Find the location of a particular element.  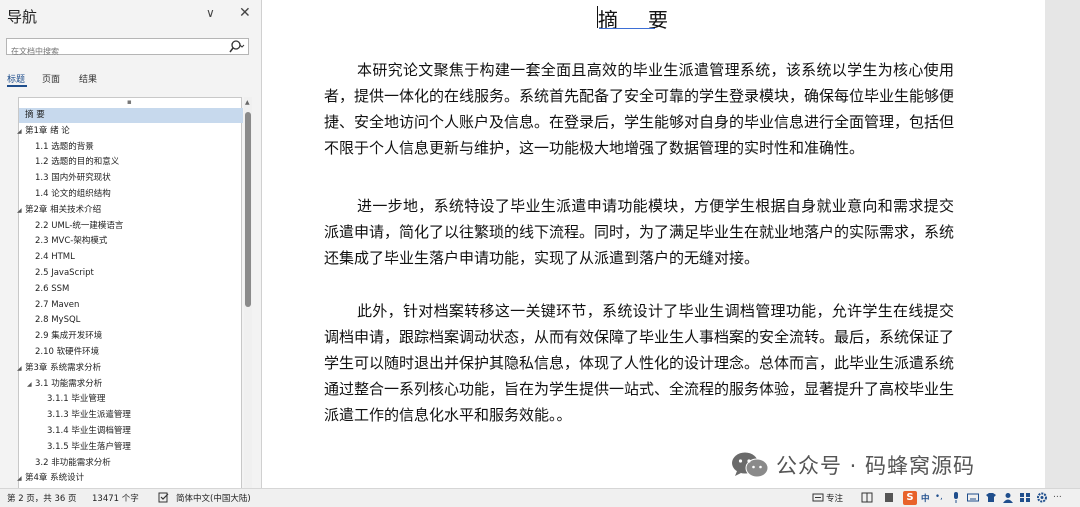

nav-heading-label: 2.4 HTML is located at coordinates (55, 257).